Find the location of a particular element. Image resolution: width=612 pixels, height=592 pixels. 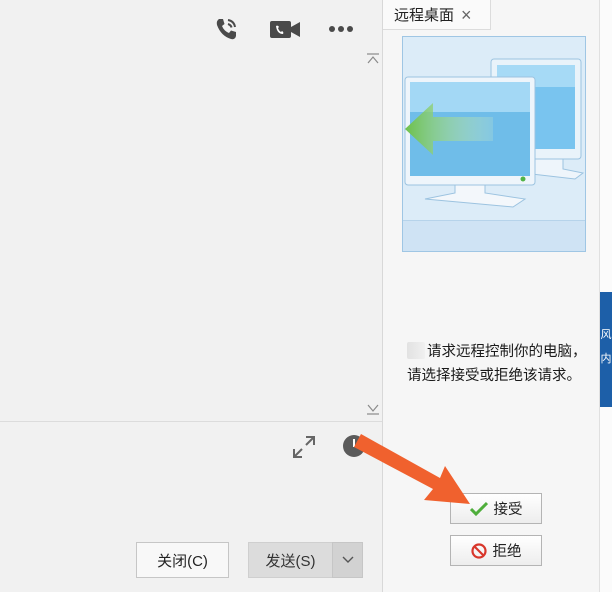

collapse-up-icon is located at coordinates (373, 59).